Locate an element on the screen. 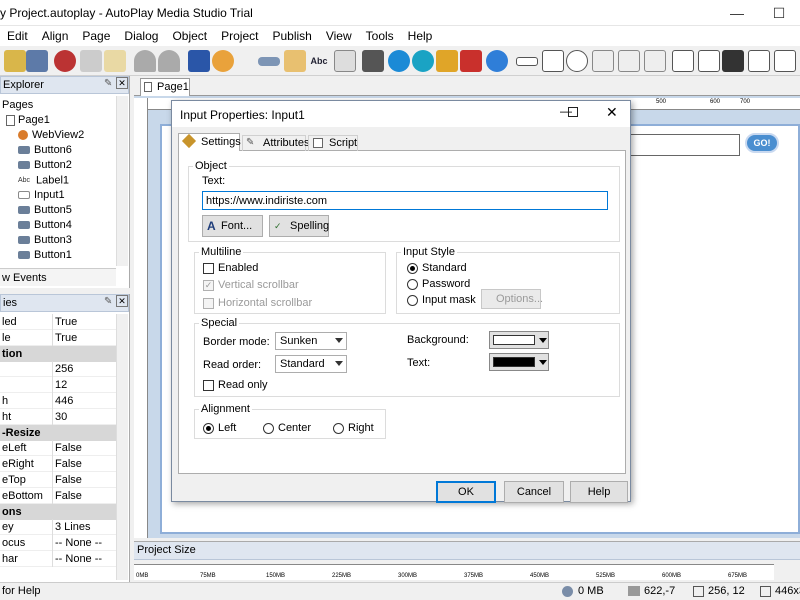 This screenshot has height=600, width=800. progress-object-icon is located at coordinates (733, 61).